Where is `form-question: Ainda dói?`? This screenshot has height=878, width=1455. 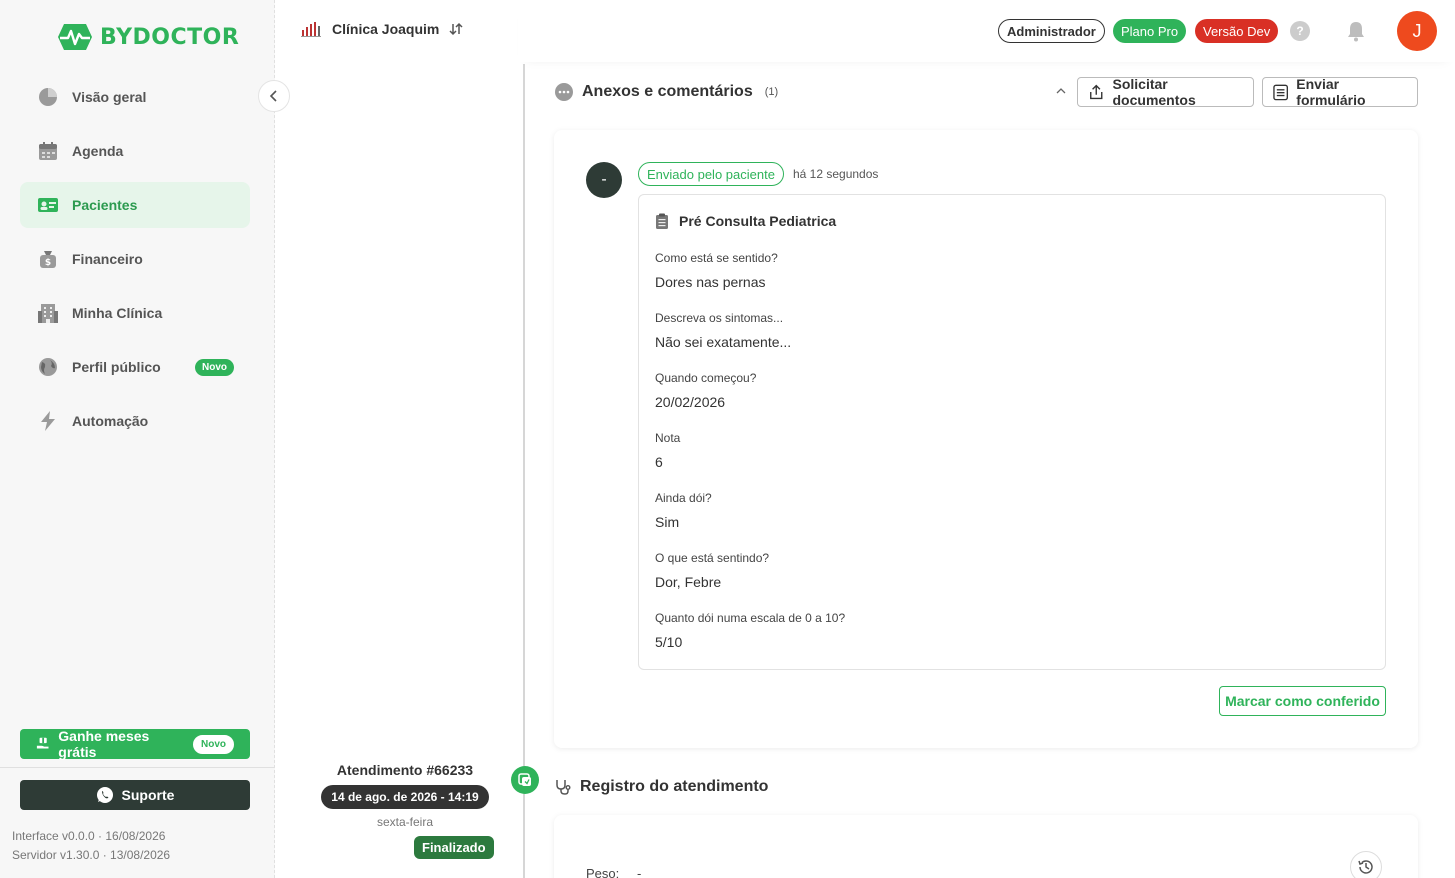 form-question: Ainda dói? is located at coordinates (683, 498).